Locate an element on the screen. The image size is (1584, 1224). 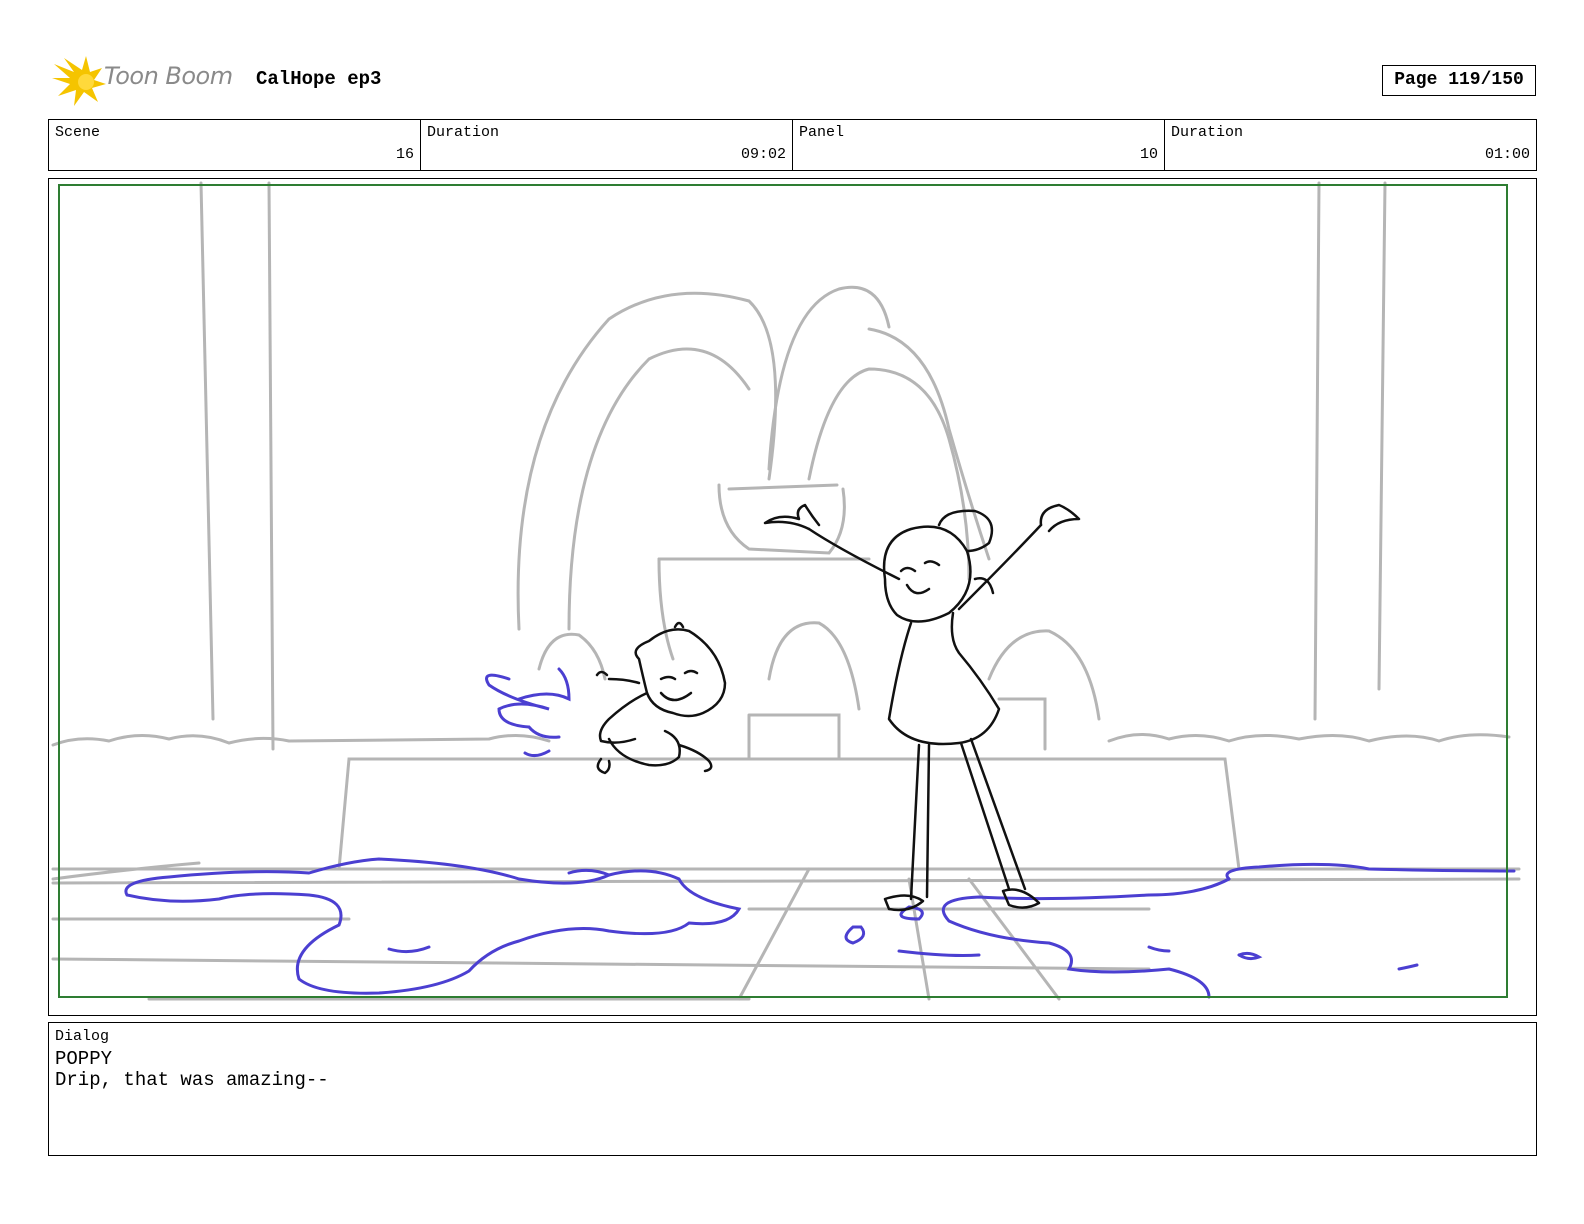
panel-duration-cell: Duration 01:00 is located at coordinates (1350, 145).